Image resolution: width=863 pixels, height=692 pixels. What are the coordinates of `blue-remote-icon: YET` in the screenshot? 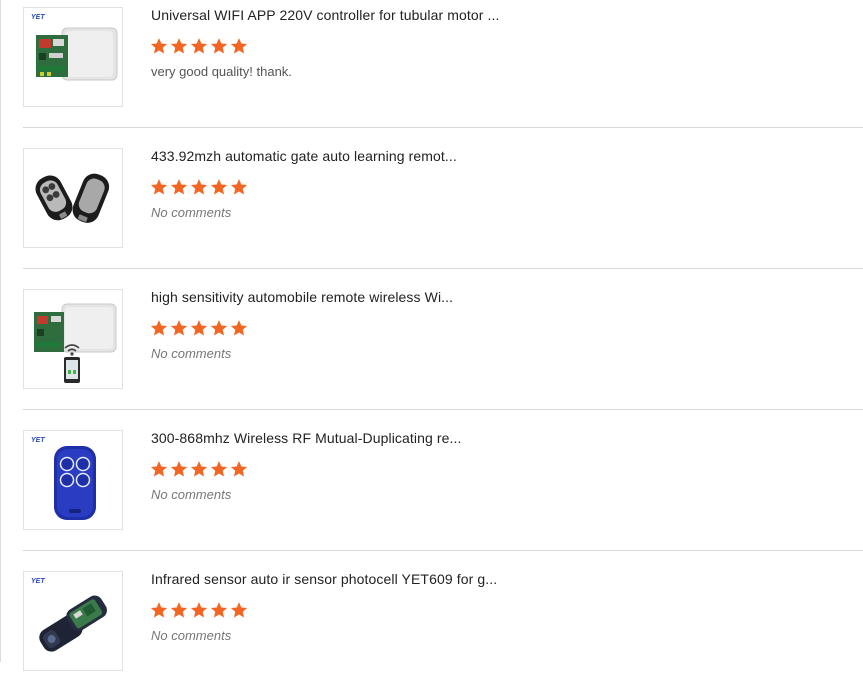 It's located at (73, 480).